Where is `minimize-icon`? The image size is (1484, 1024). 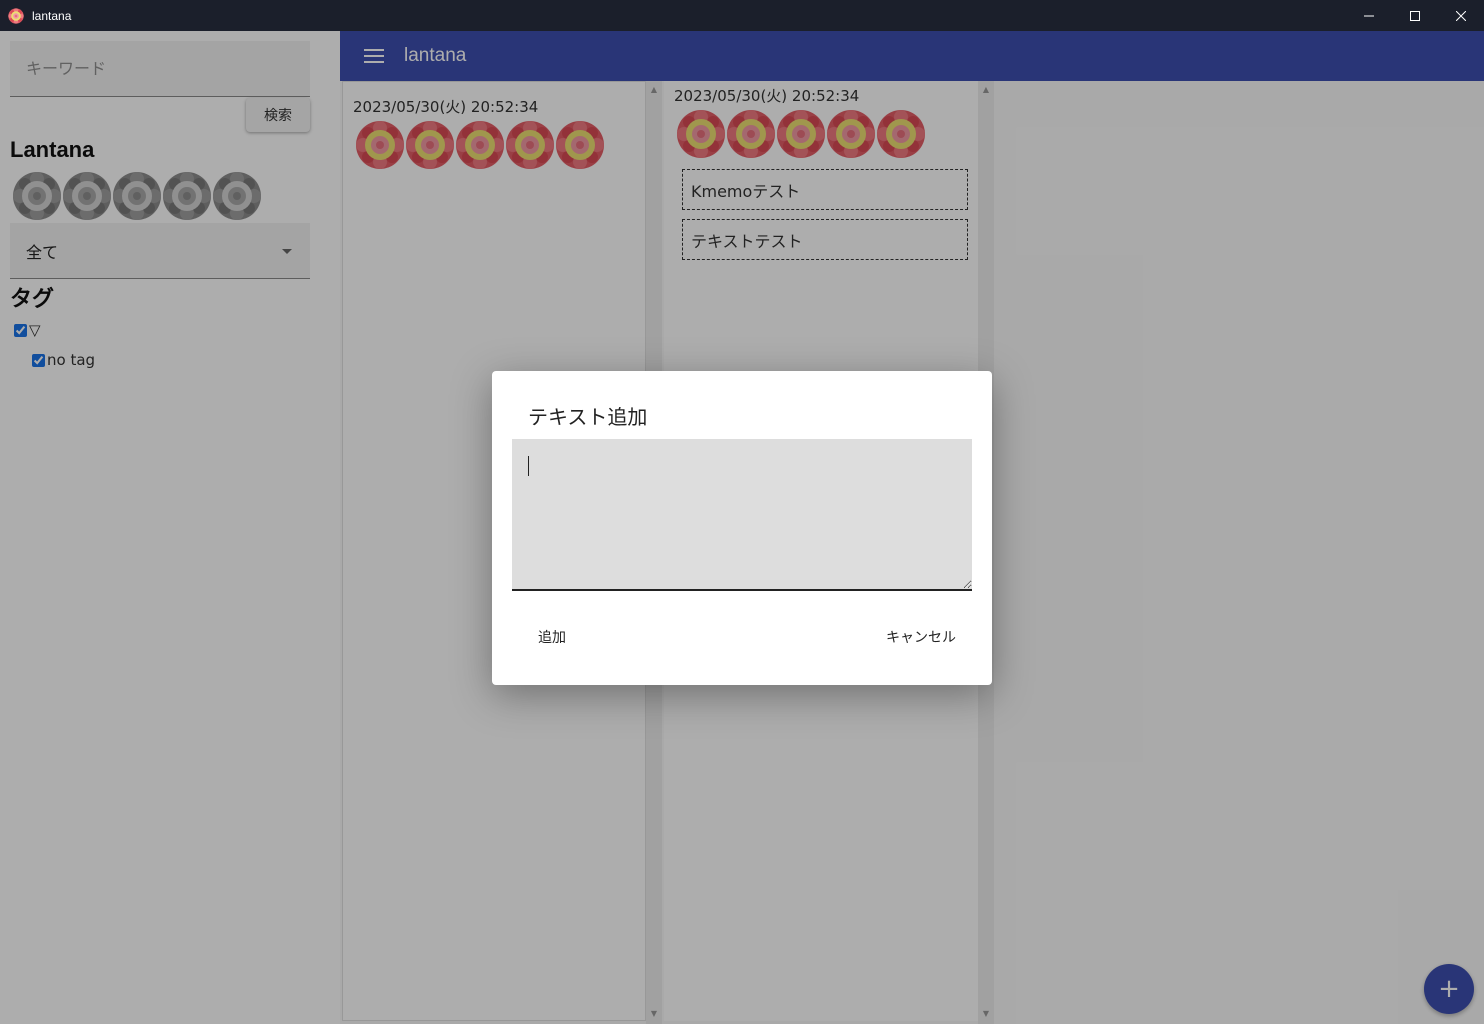 minimize-icon is located at coordinates (1369, 15).